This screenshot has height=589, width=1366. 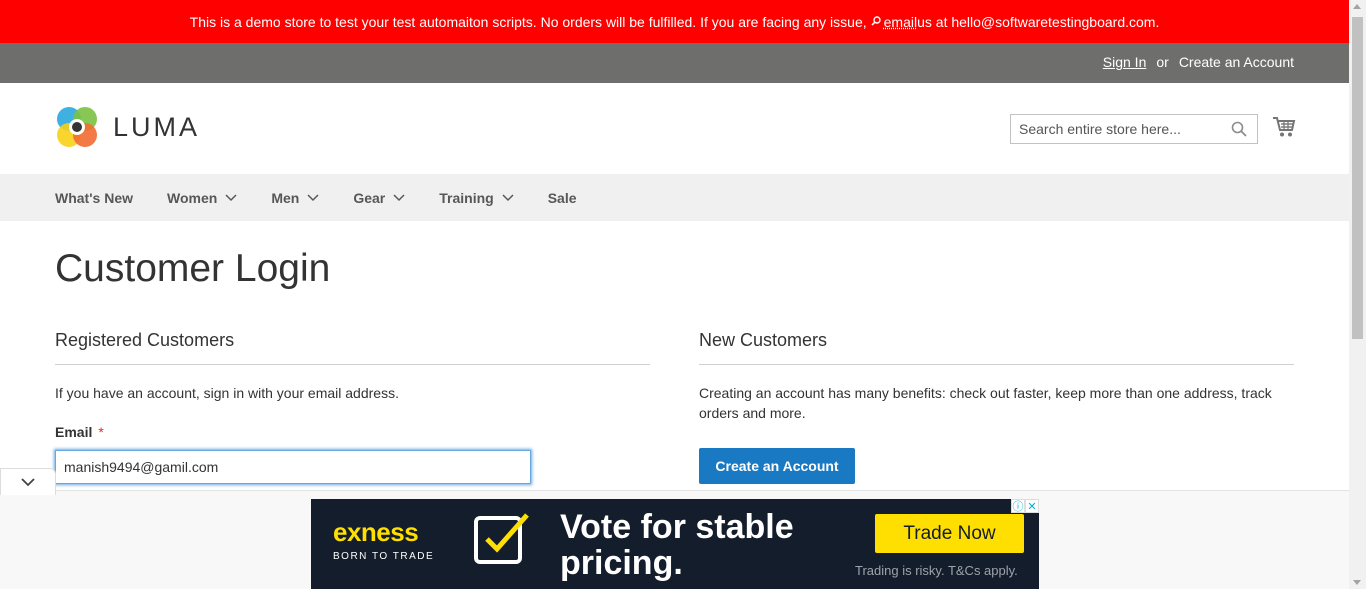 What do you see at coordinates (1357, 6) in the screenshot?
I see `scroll-up-icon` at bounding box center [1357, 6].